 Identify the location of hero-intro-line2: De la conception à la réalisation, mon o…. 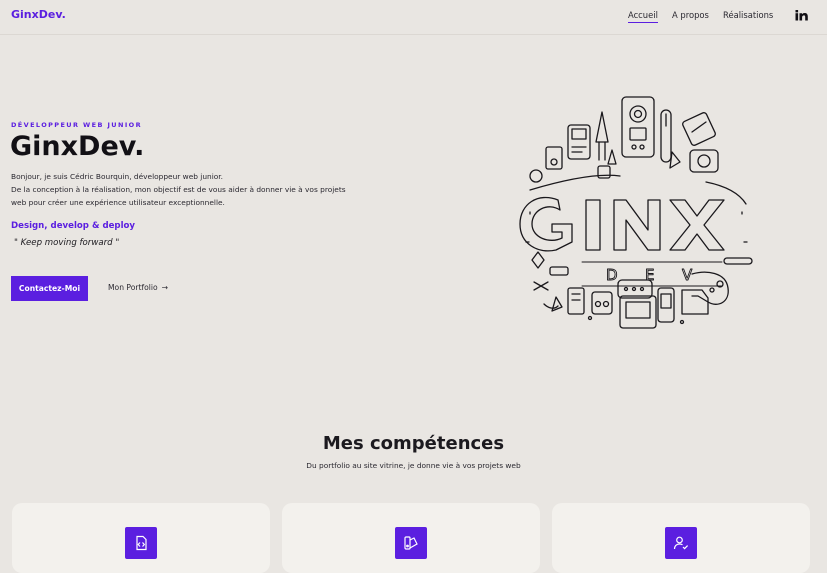
(178, 196).